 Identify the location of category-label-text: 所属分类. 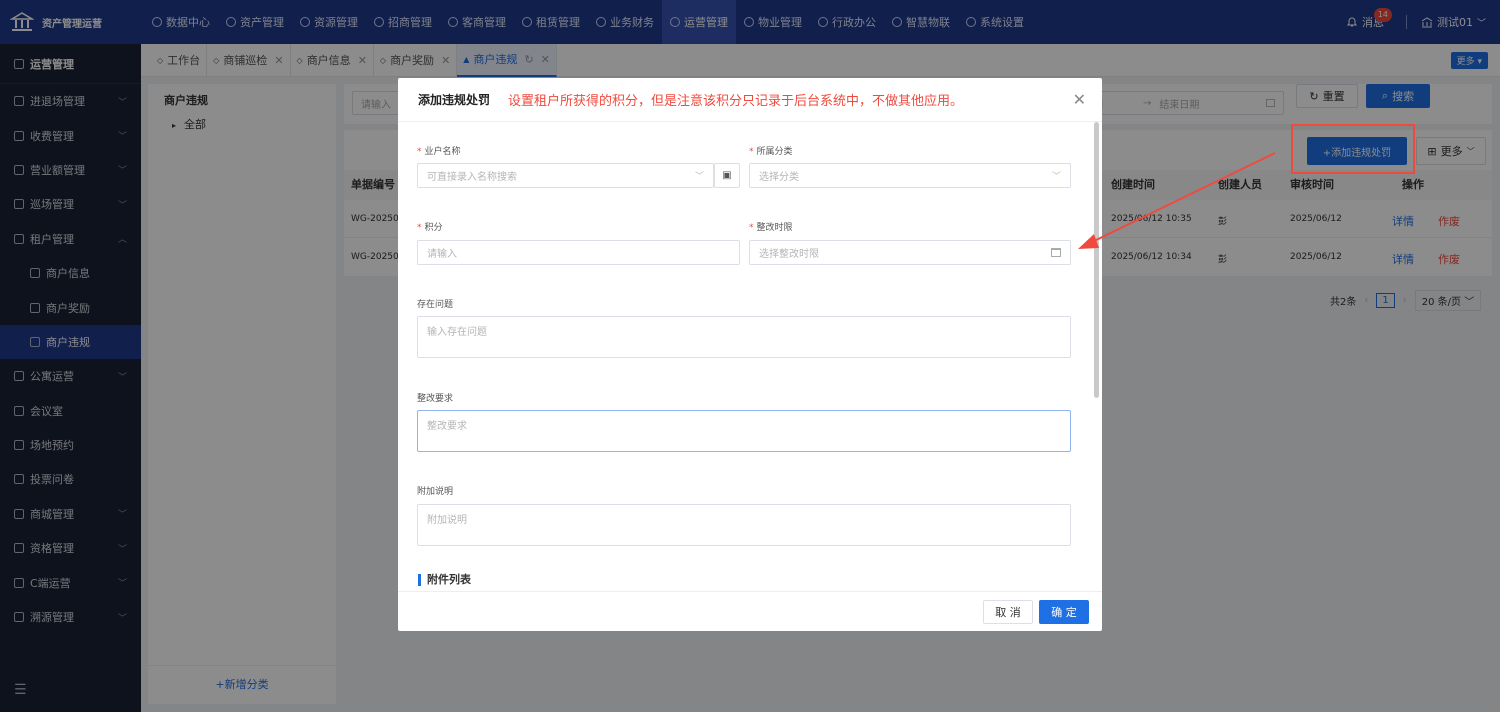
(774, 152).